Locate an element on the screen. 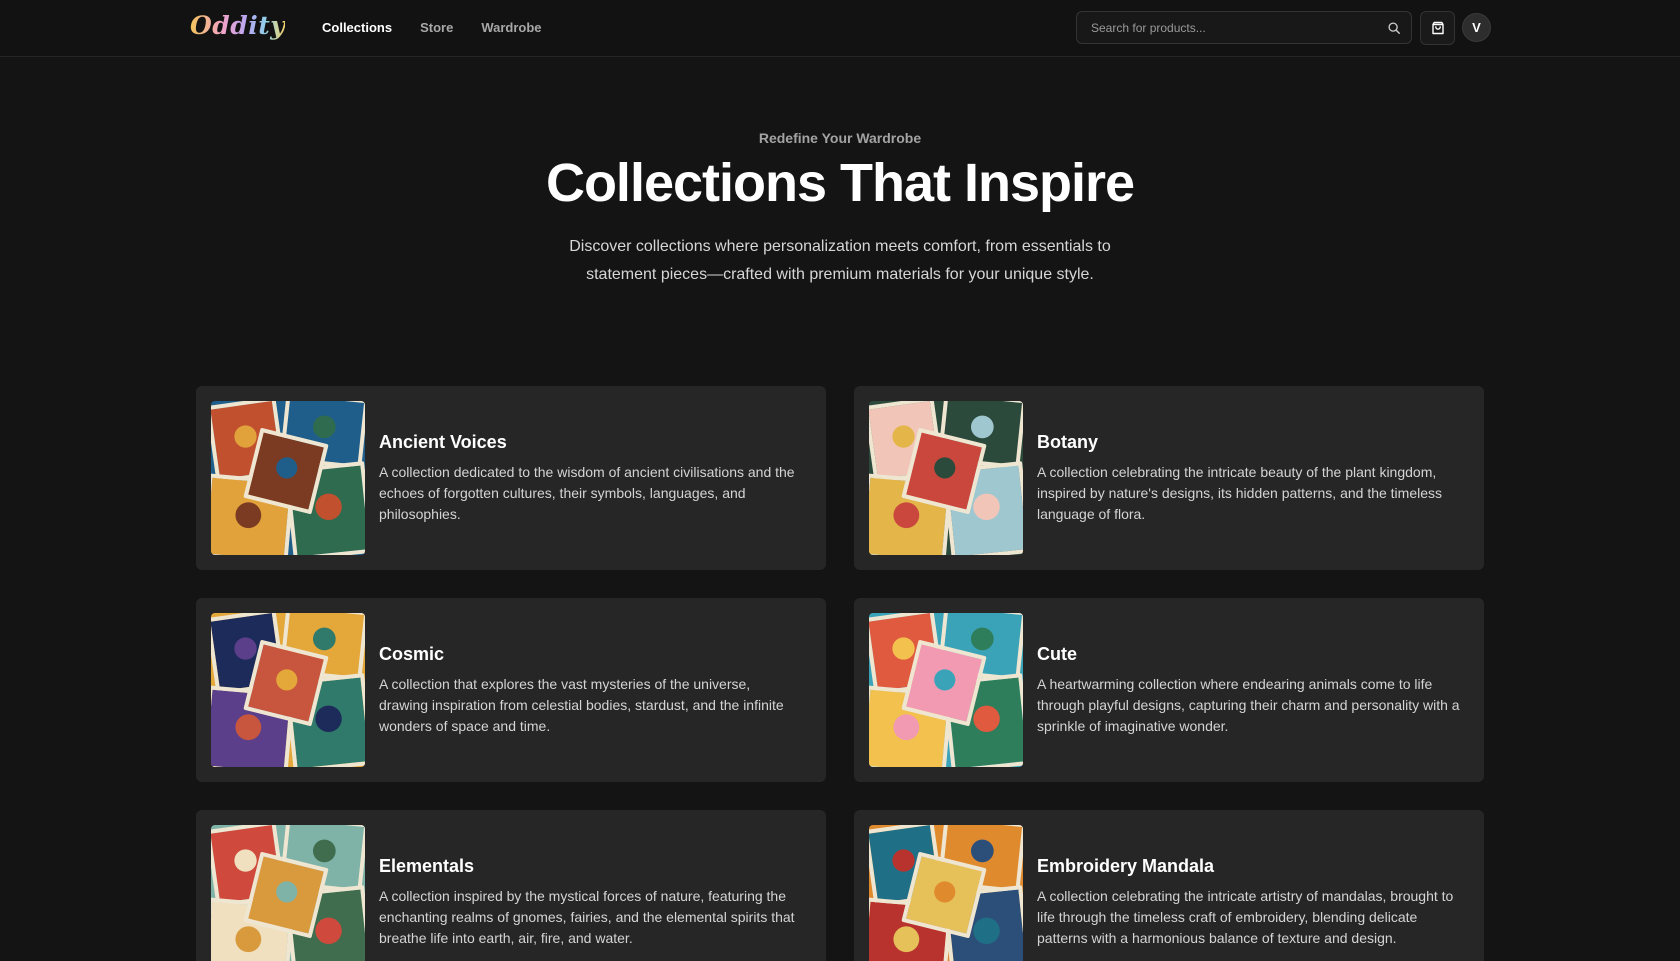  collection-title: Cute is located at coordinates (1057, 653).